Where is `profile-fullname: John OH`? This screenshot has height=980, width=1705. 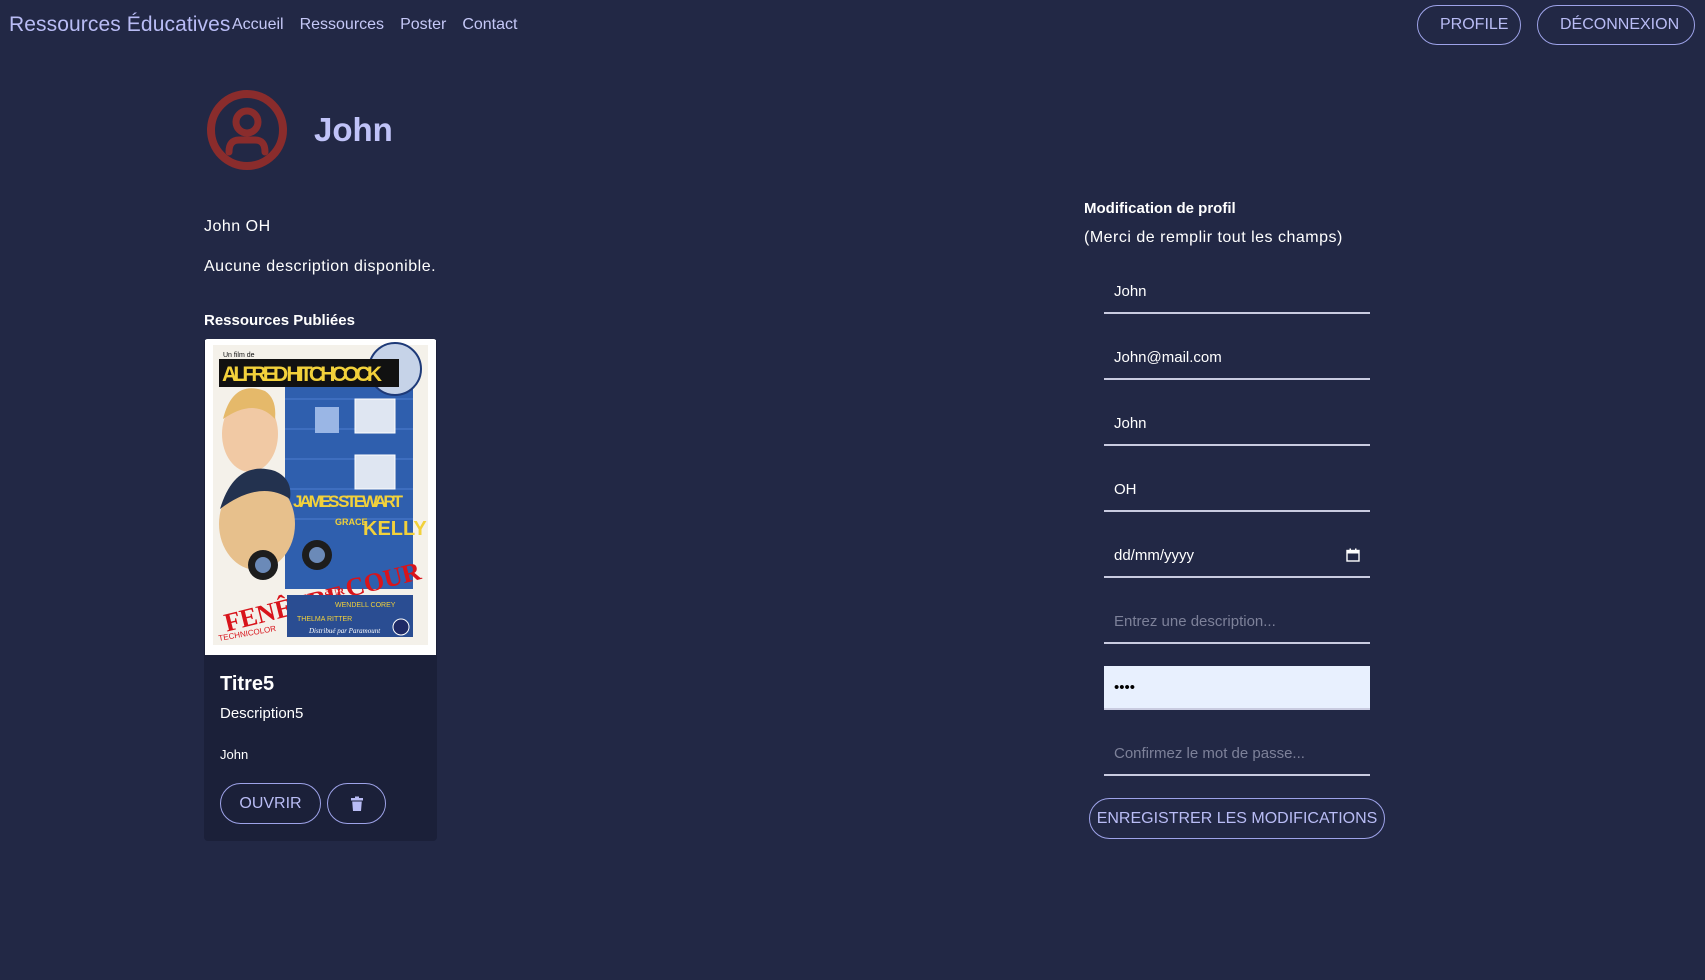 profile-fullname: John OH is located at coordinates (237, 226).